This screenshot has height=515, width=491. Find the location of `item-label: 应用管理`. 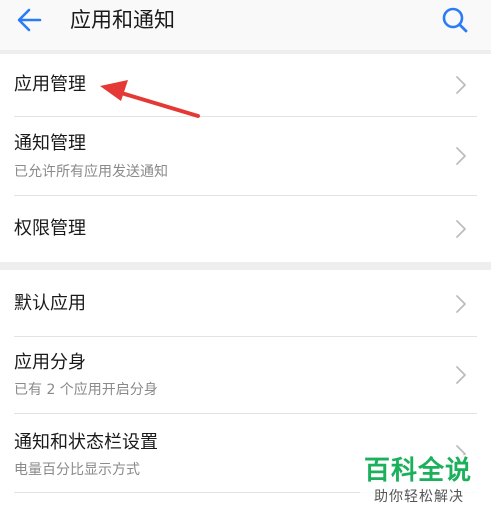

item-label: 应用管理 is located at coordinates (50, 84).